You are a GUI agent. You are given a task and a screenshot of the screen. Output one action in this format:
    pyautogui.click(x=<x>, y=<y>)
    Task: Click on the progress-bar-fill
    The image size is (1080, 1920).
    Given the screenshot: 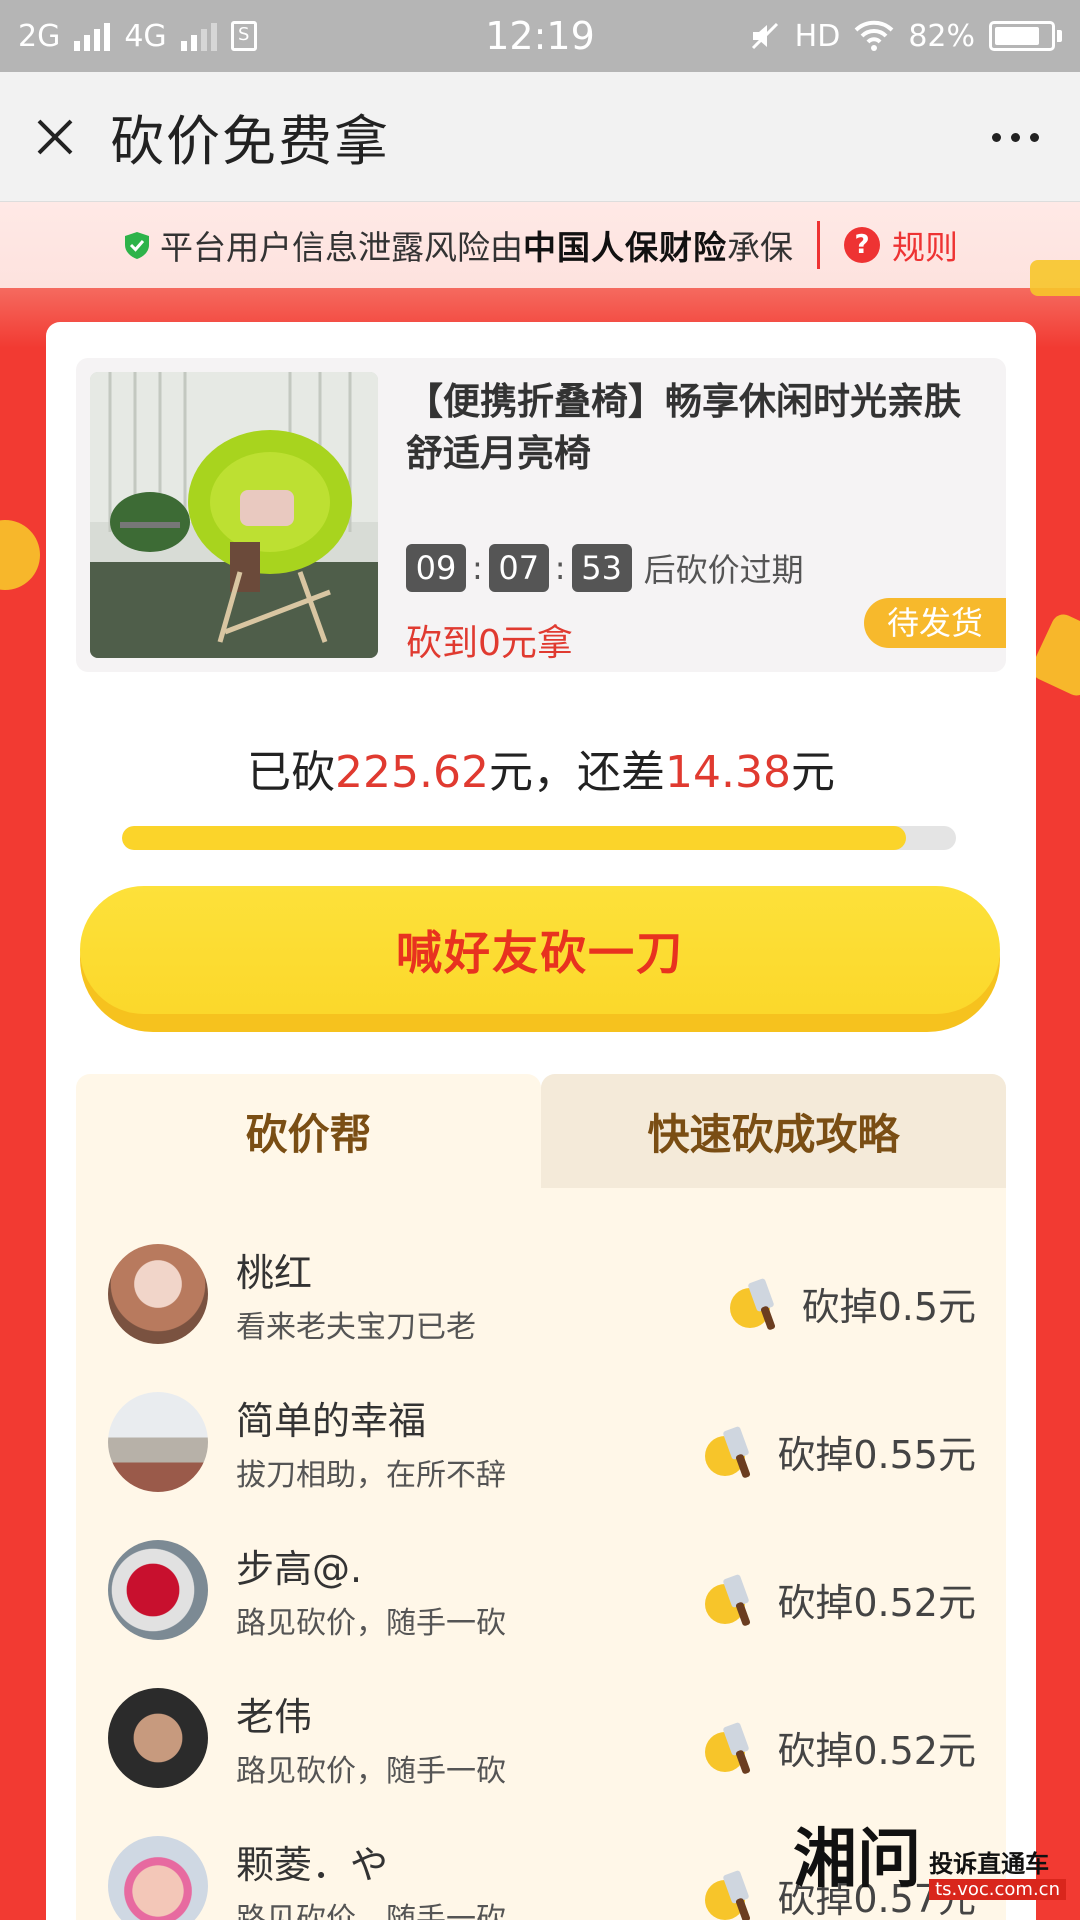 What is the action you would take?
    pyautogui.click(x=514, y=838)
    